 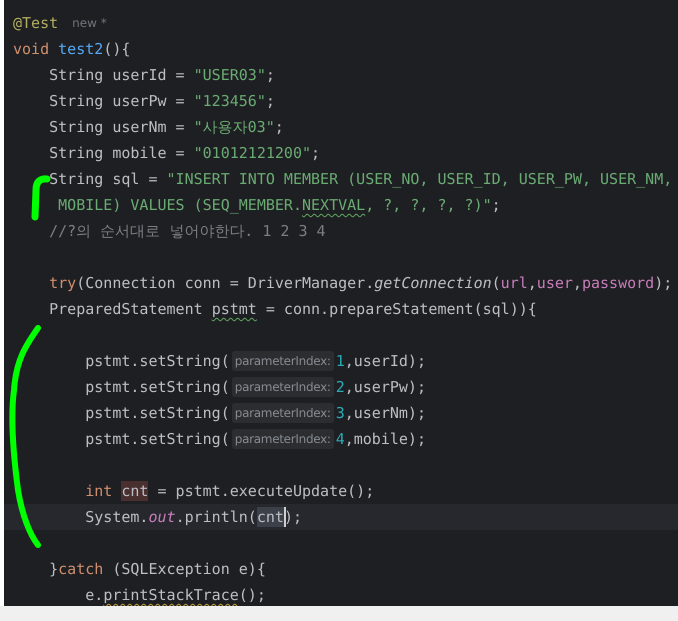 I want to click on code-text: = pstmt.executeUpdate();, so click(x=265, y=491).